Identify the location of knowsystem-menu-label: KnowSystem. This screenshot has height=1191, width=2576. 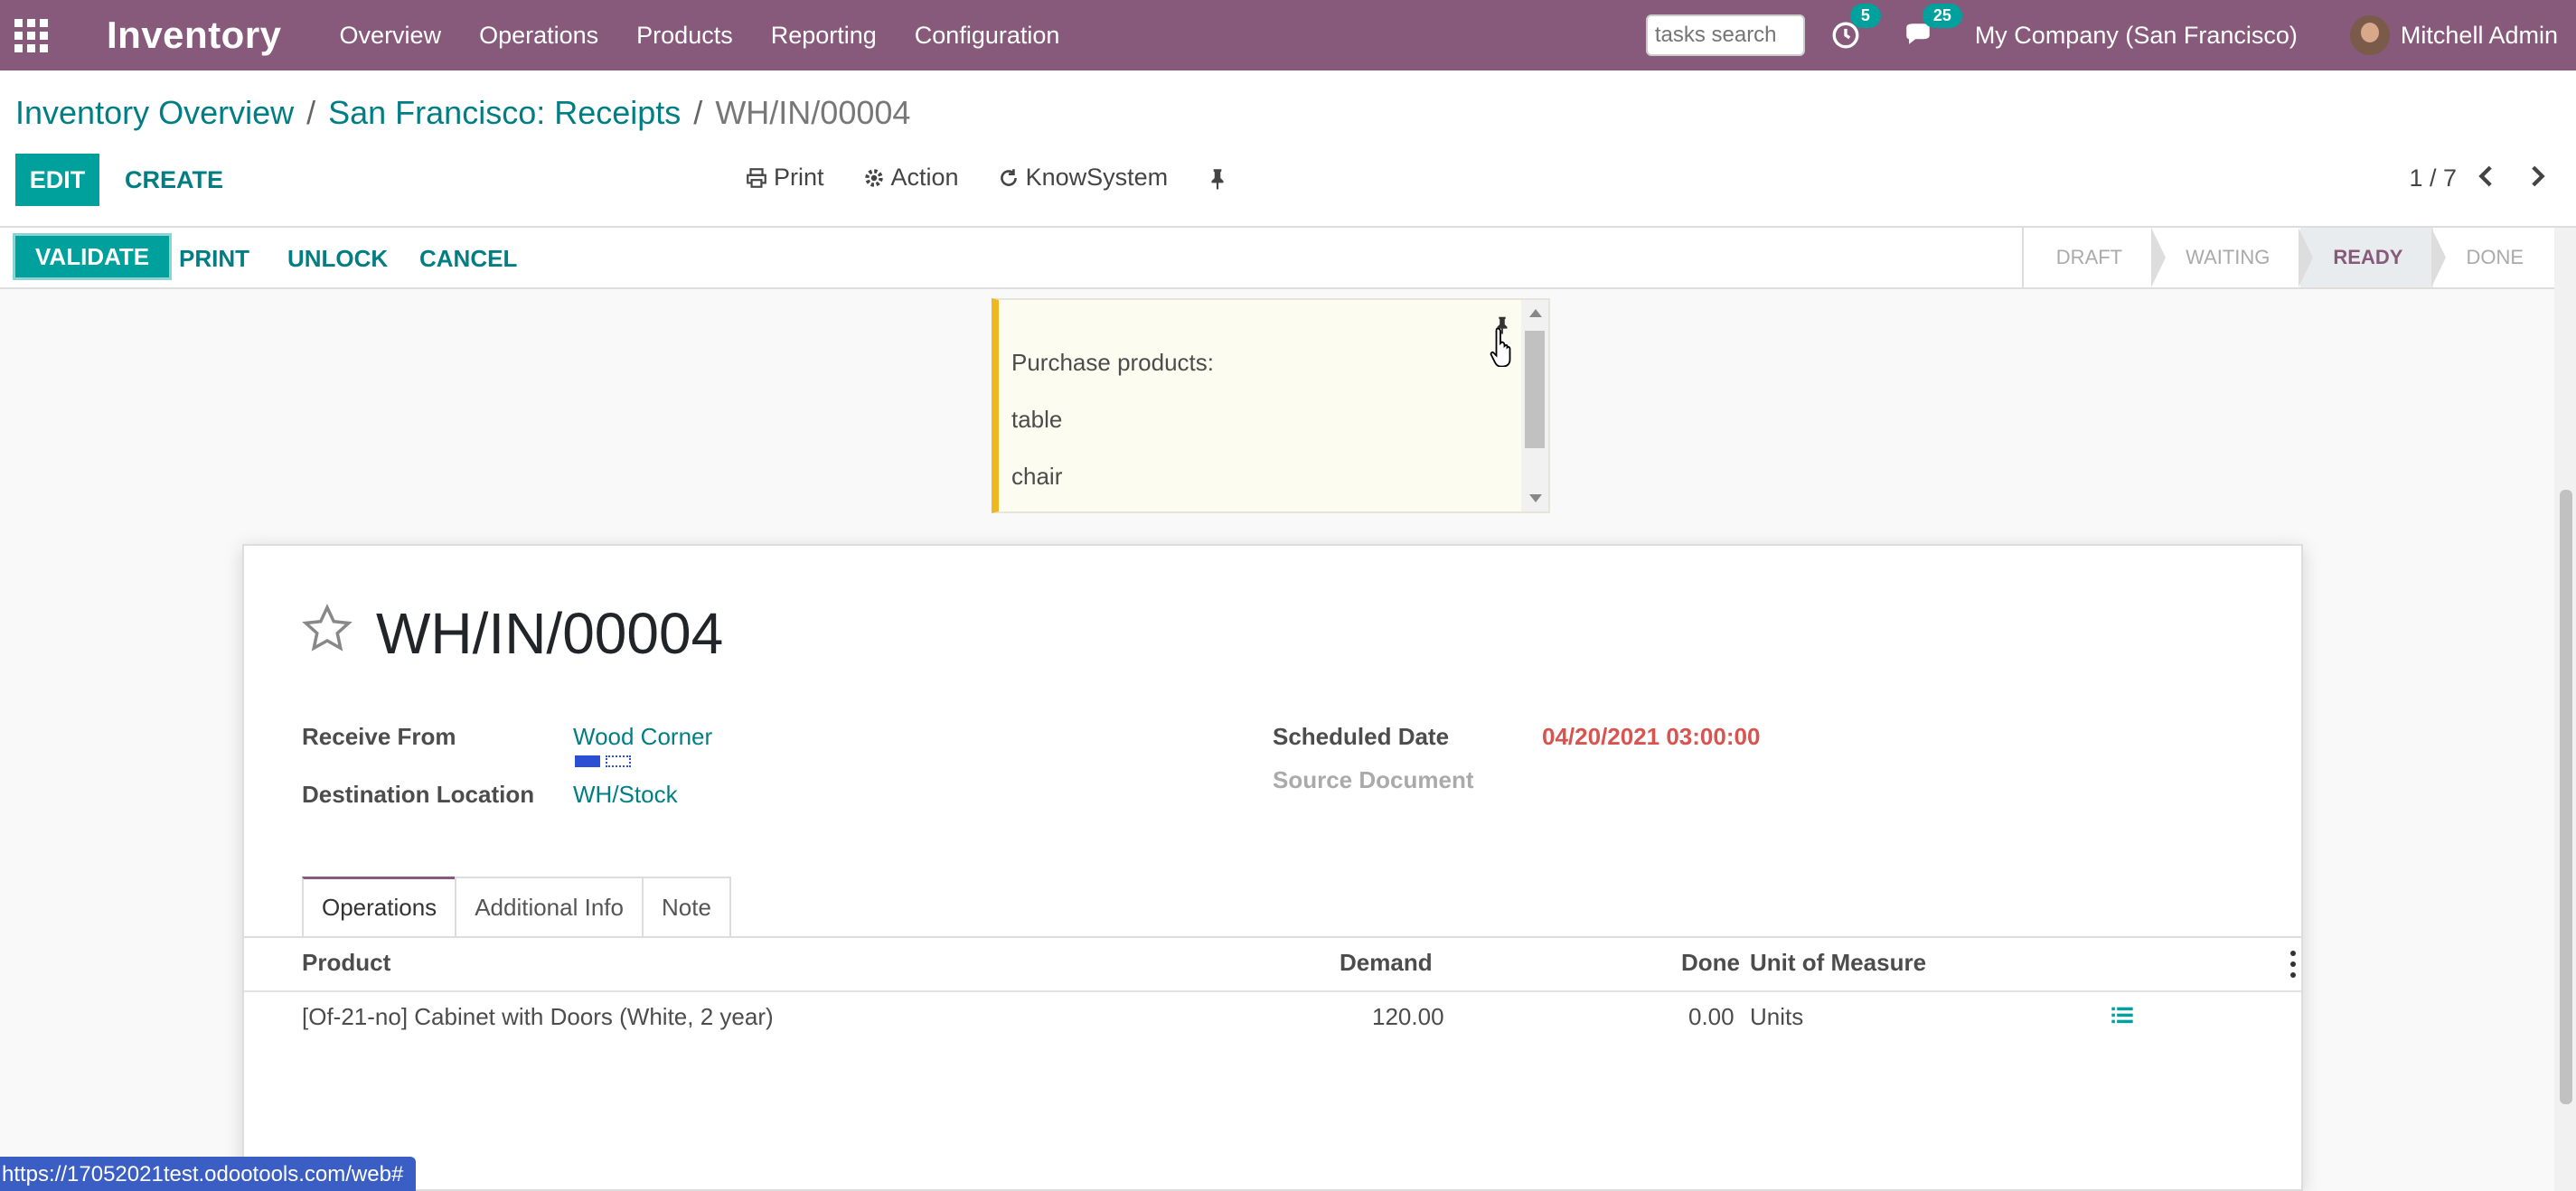
(1097, 177).